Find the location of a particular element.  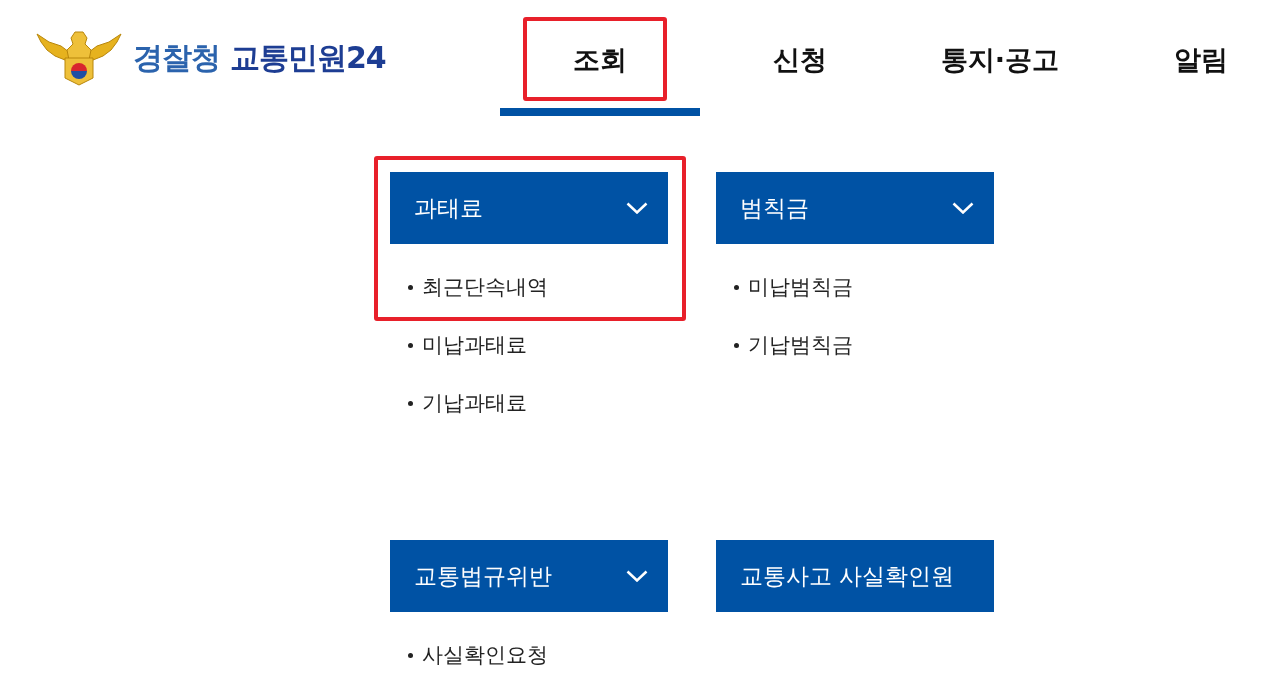

menu-link: 사실확인요청 is located at coordinates (529, 655).